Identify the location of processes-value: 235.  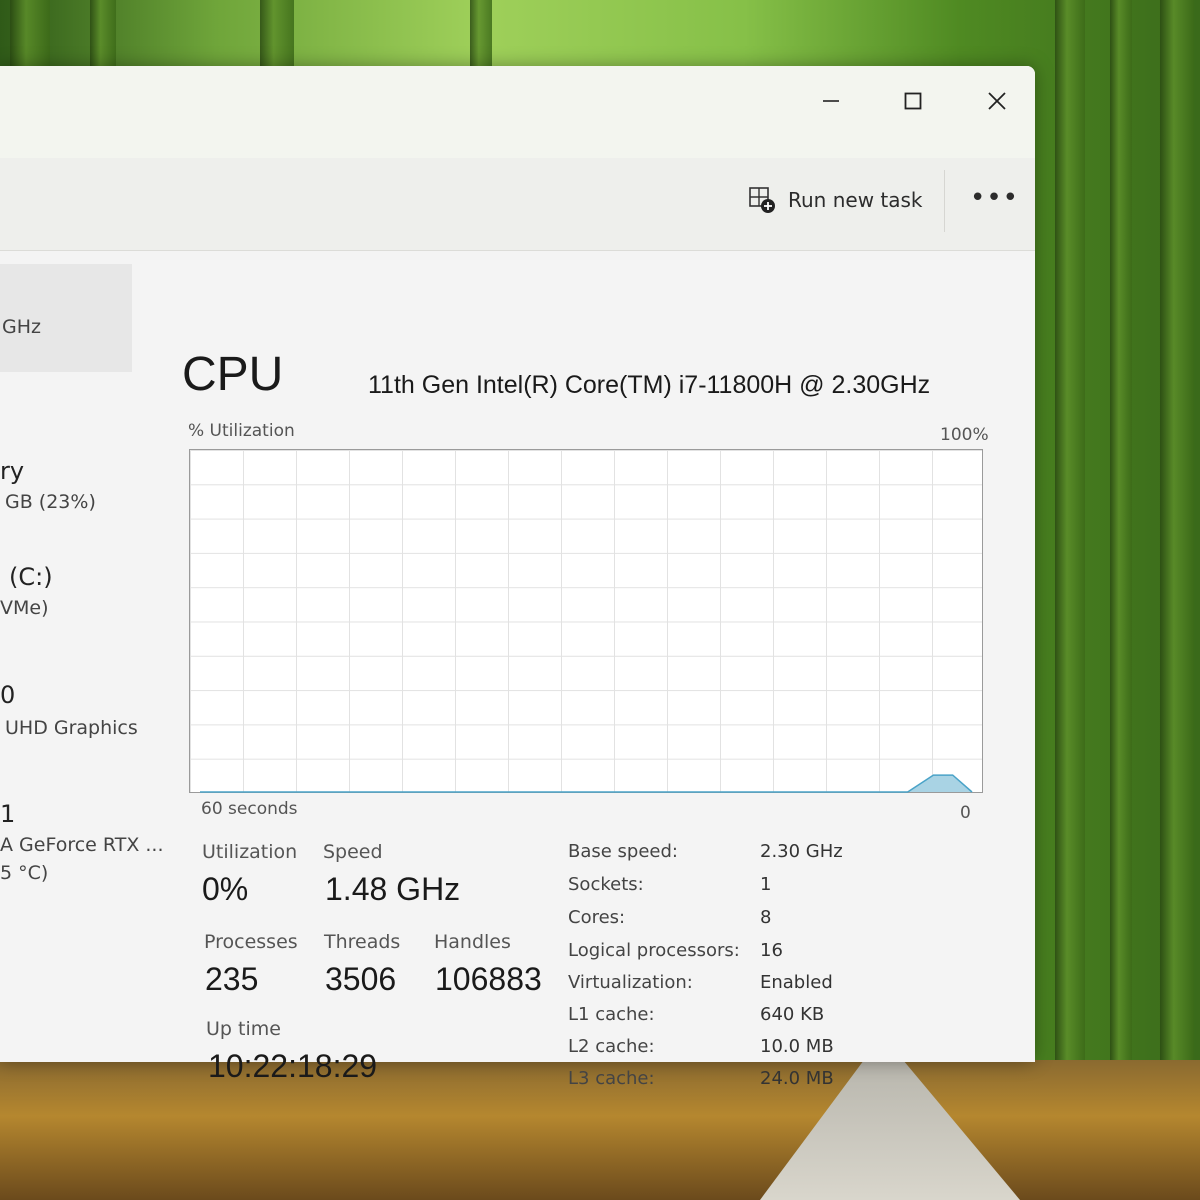
(232, 979).